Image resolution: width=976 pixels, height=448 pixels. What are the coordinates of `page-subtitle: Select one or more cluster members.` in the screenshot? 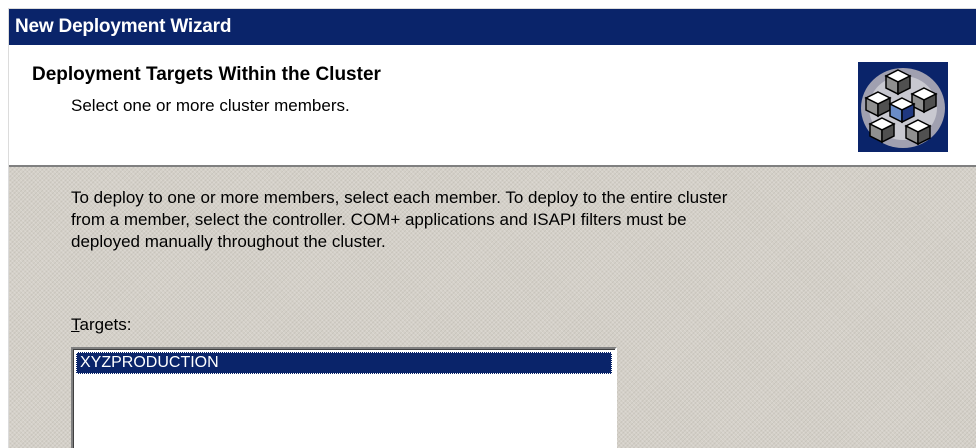 It's located at (210, 105).